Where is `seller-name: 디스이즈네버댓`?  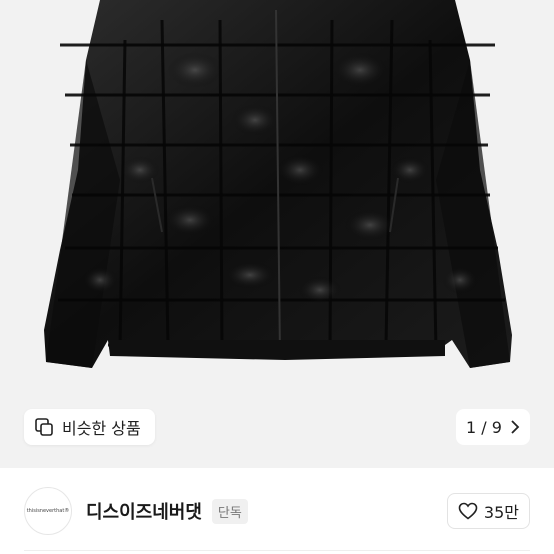 seller-name: 디스이즈네버댓 is located at coordinates (144, 511).